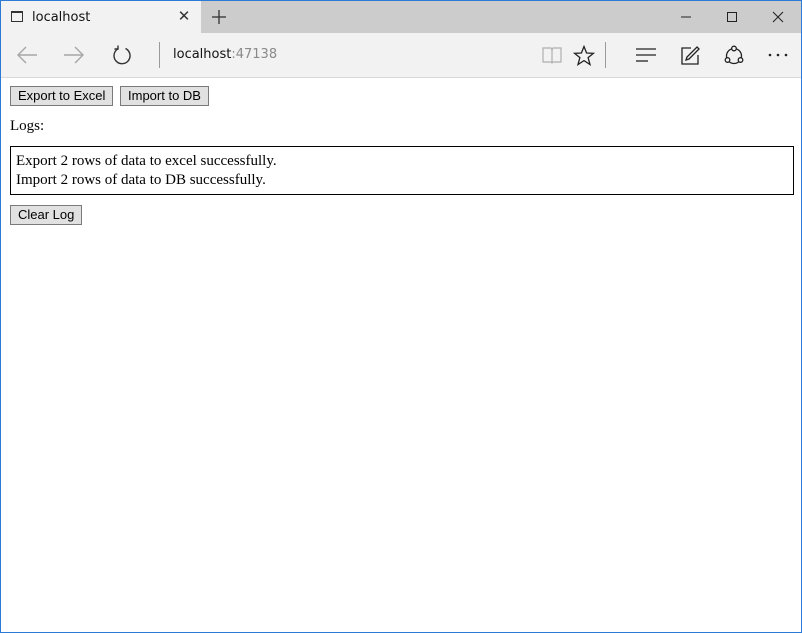 The height and width of the screenshot is (633, 802). I want to click on book-icon, so click(552, 55).